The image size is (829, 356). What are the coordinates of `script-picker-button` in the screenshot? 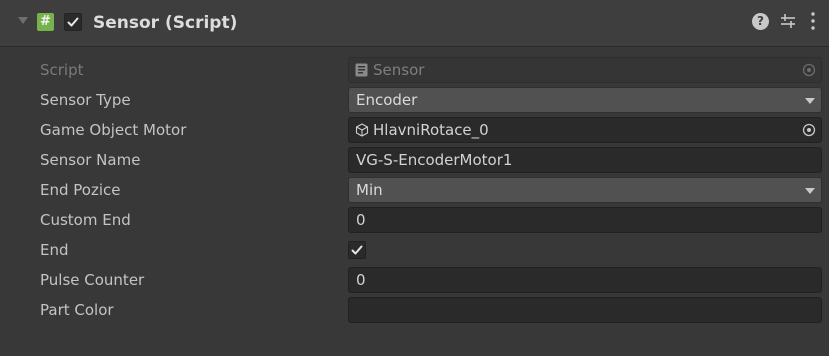 It's located at (809, 70).